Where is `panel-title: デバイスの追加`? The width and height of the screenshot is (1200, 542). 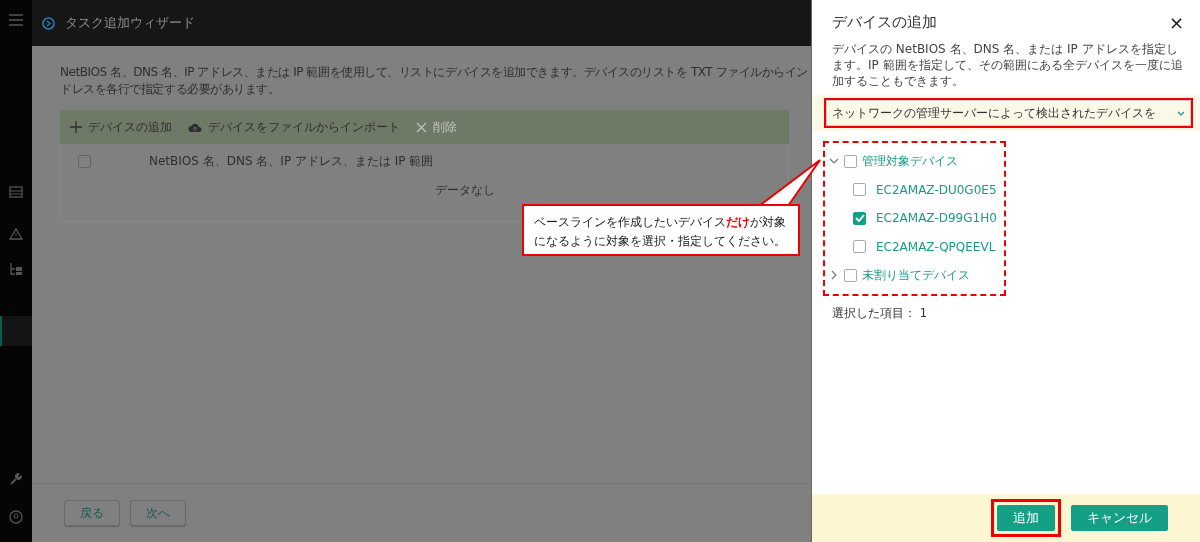
panel-title: デバイスの追加 is located at coordinates (884, 22).